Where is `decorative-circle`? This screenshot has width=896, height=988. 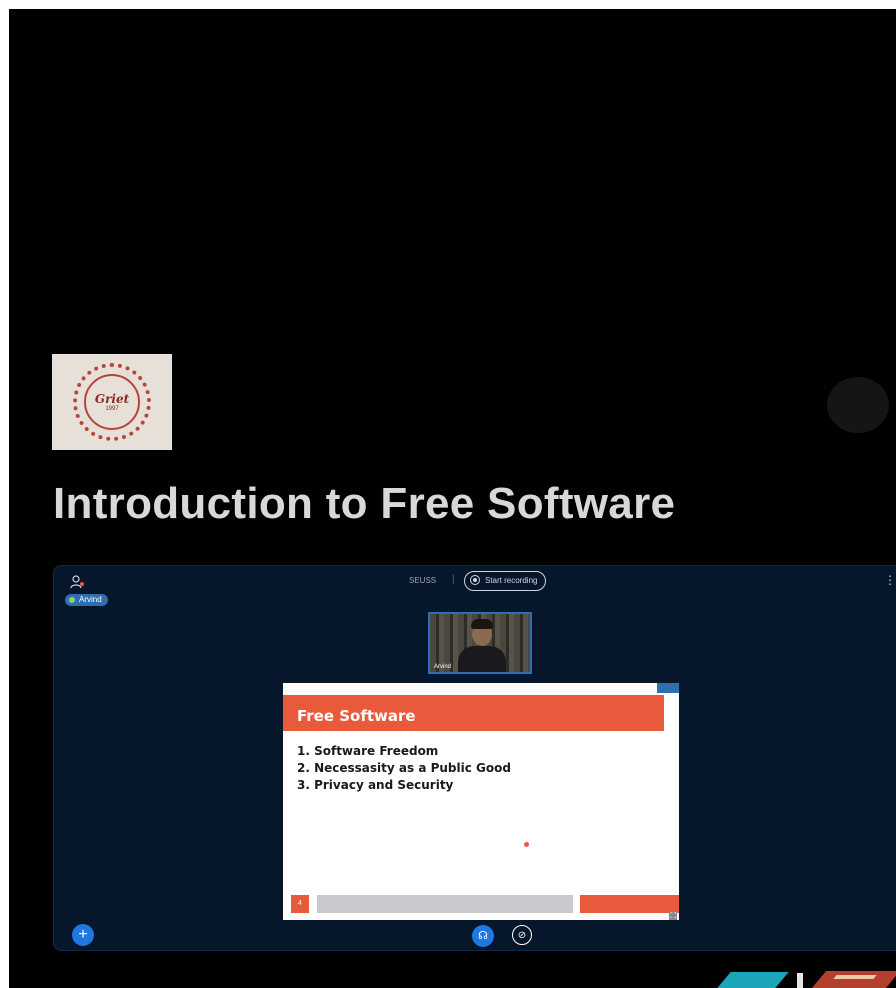
decorative-circle is located at coordinates (858, 405).